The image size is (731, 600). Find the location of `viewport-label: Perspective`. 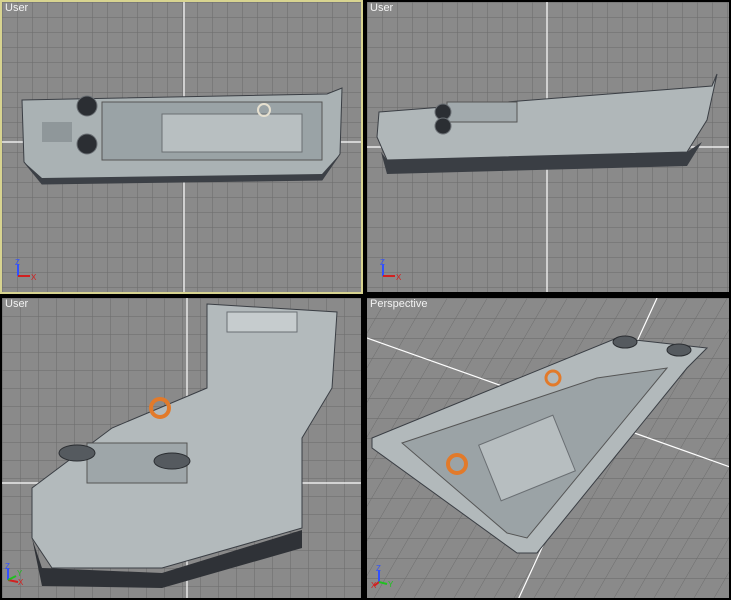

viewport-label: Perspective is located at coordinates (398, 304).